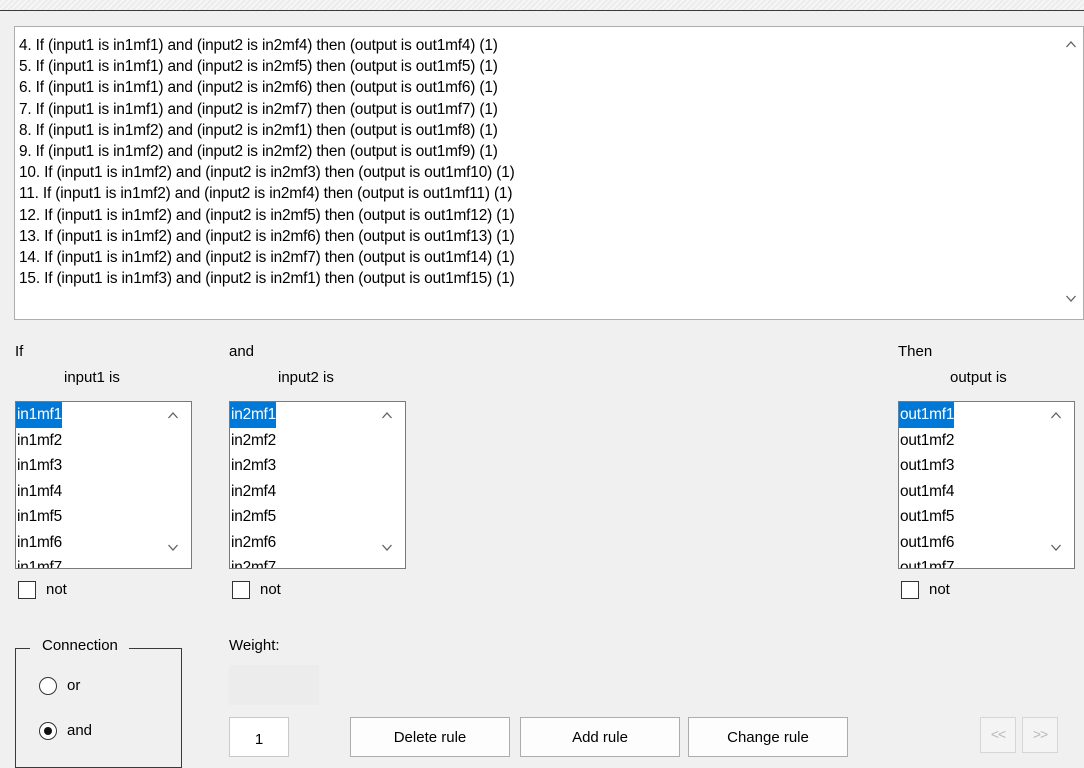  I want to click on list-item: in1mf4, so click(39, 492).